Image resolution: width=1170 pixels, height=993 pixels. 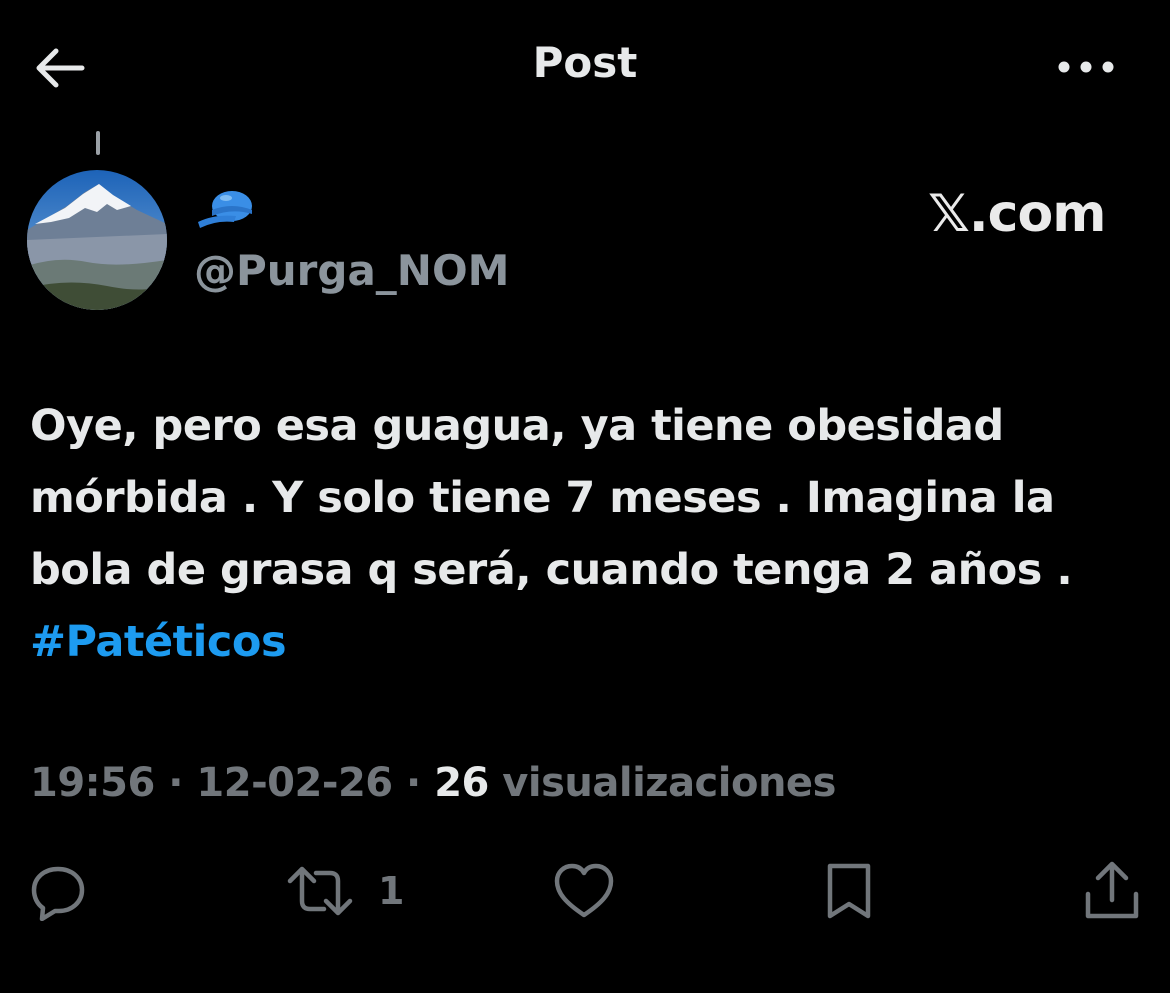 I want to click on heart-icon, so click(x=584, y=890).